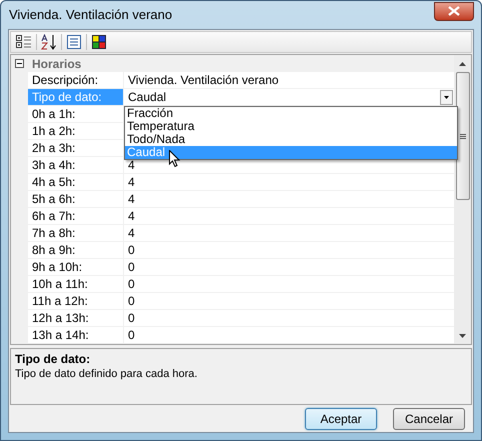 The image size is (482, 441). I want to click on property-name: 13h a 14h:, so click(76, 335).